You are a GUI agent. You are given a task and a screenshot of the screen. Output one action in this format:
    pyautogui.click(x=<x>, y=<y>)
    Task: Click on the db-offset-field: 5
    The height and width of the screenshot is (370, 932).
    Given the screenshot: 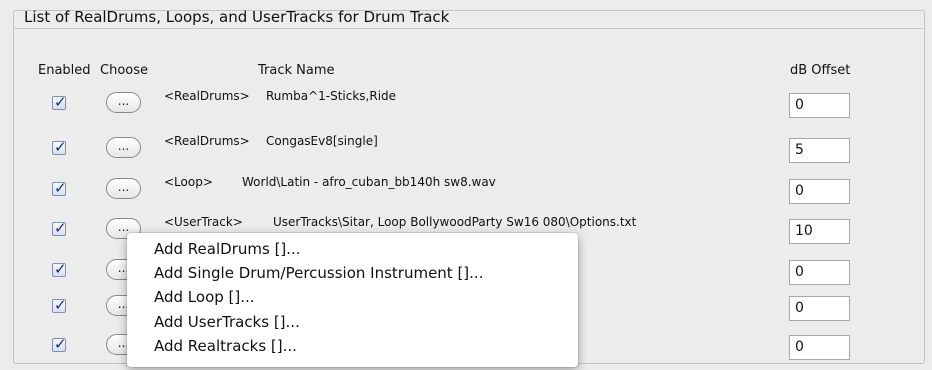 What is the action you would take?
    pyautogui.click(x=819, y=150)
    